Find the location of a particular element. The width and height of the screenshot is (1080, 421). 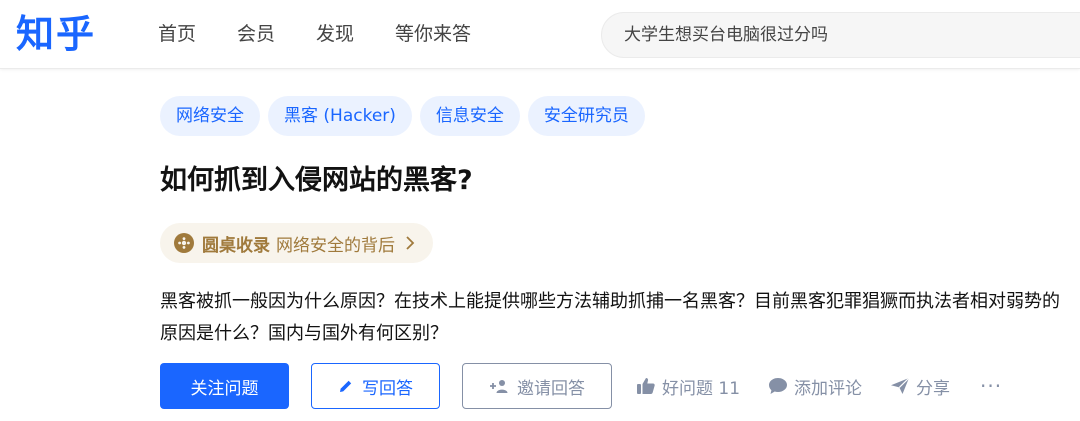

comment-icon is located at coordinates (778, 386).